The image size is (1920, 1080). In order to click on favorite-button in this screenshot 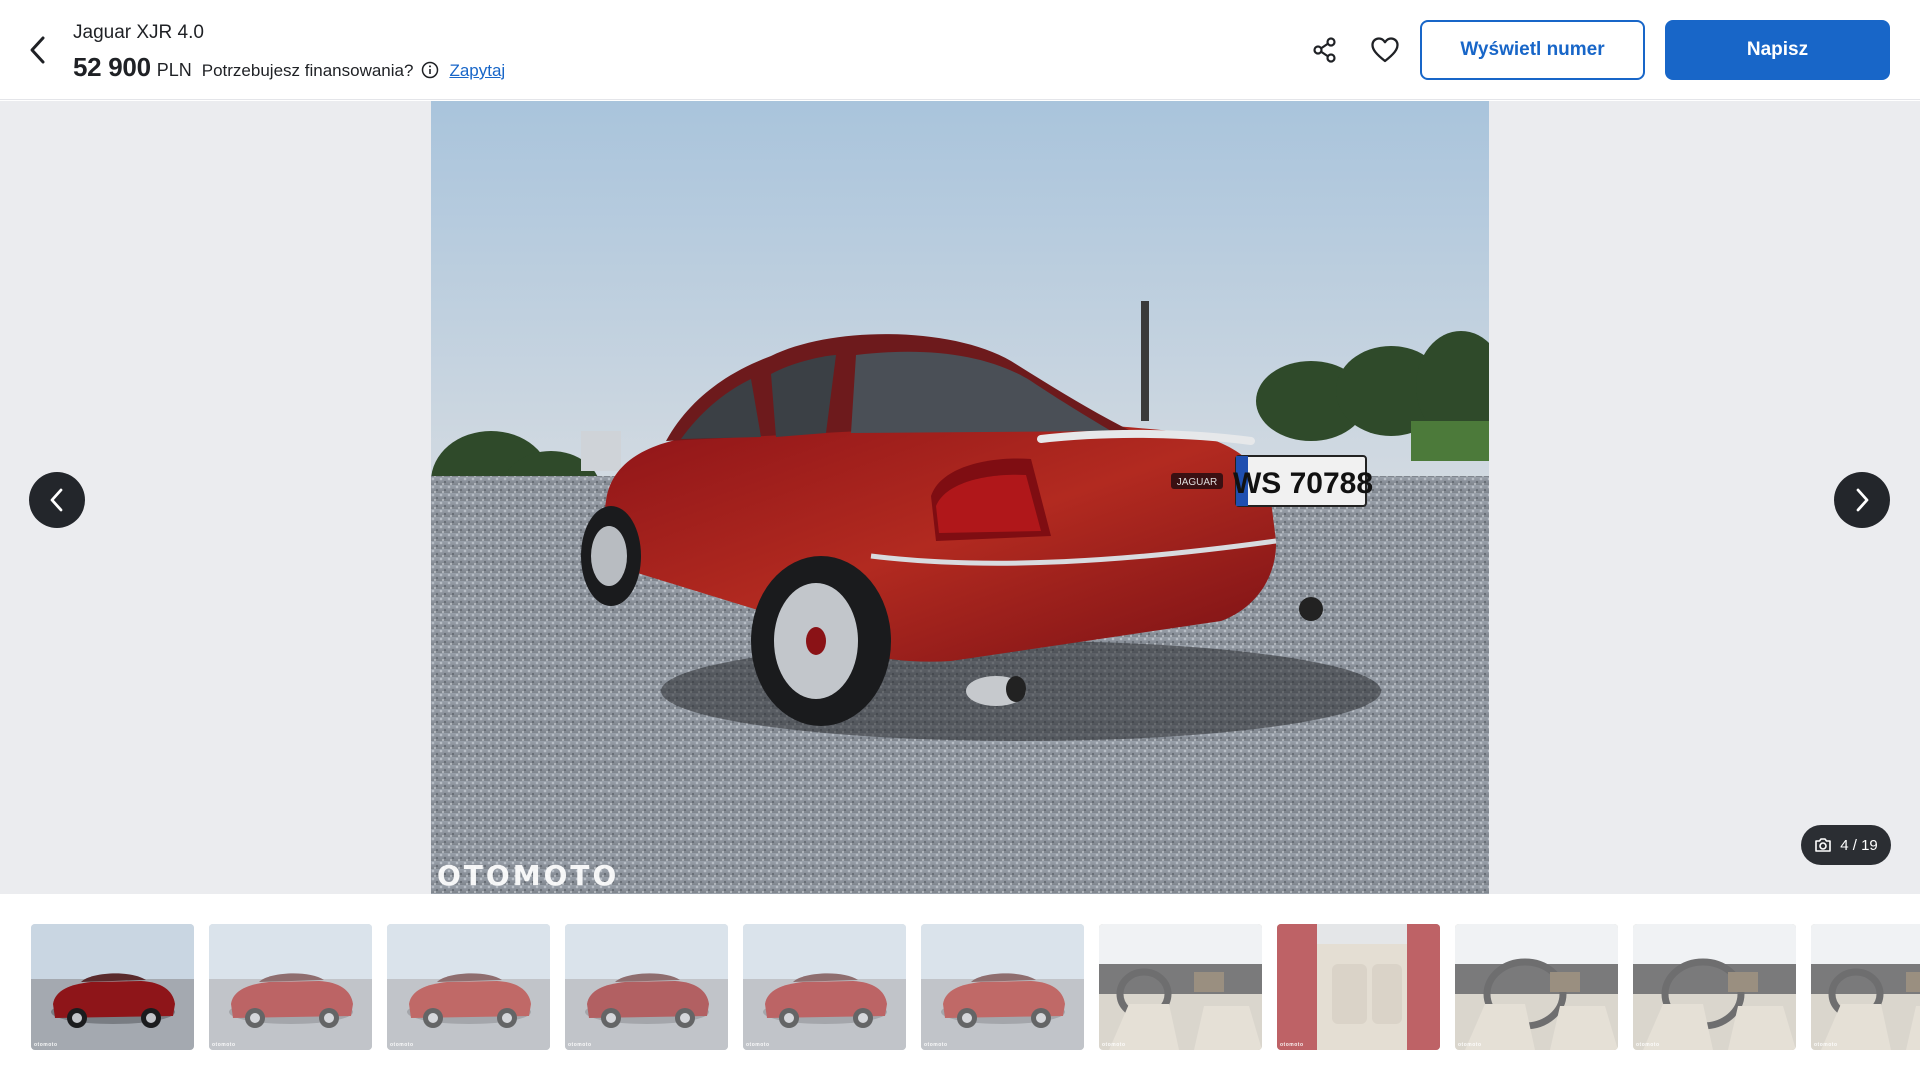, I will do `click(1385, 50)`.